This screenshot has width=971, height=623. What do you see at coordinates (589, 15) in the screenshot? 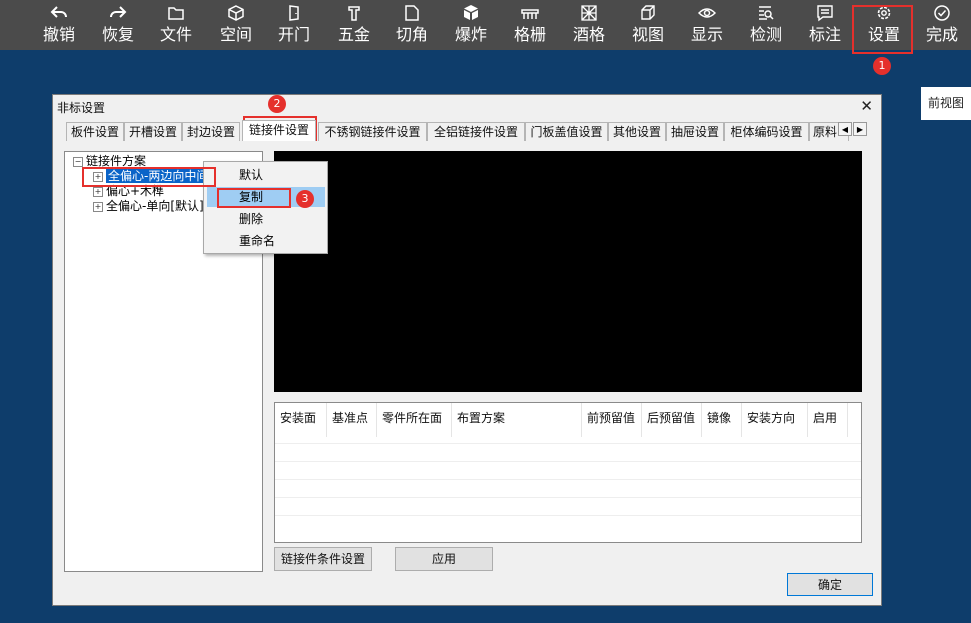
I see `wine-rack-icon` at bounding box center [589, 15].